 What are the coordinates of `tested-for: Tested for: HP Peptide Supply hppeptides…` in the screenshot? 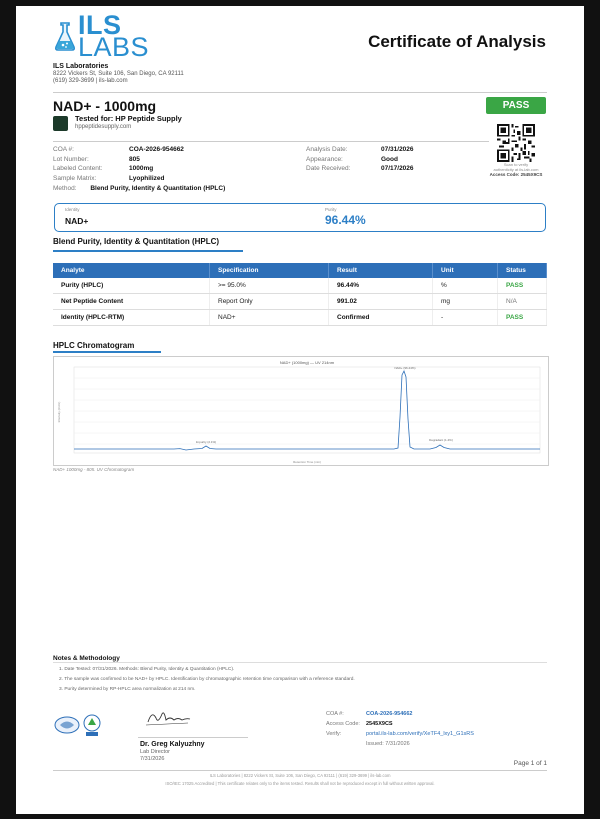 It's located at (128, 123).